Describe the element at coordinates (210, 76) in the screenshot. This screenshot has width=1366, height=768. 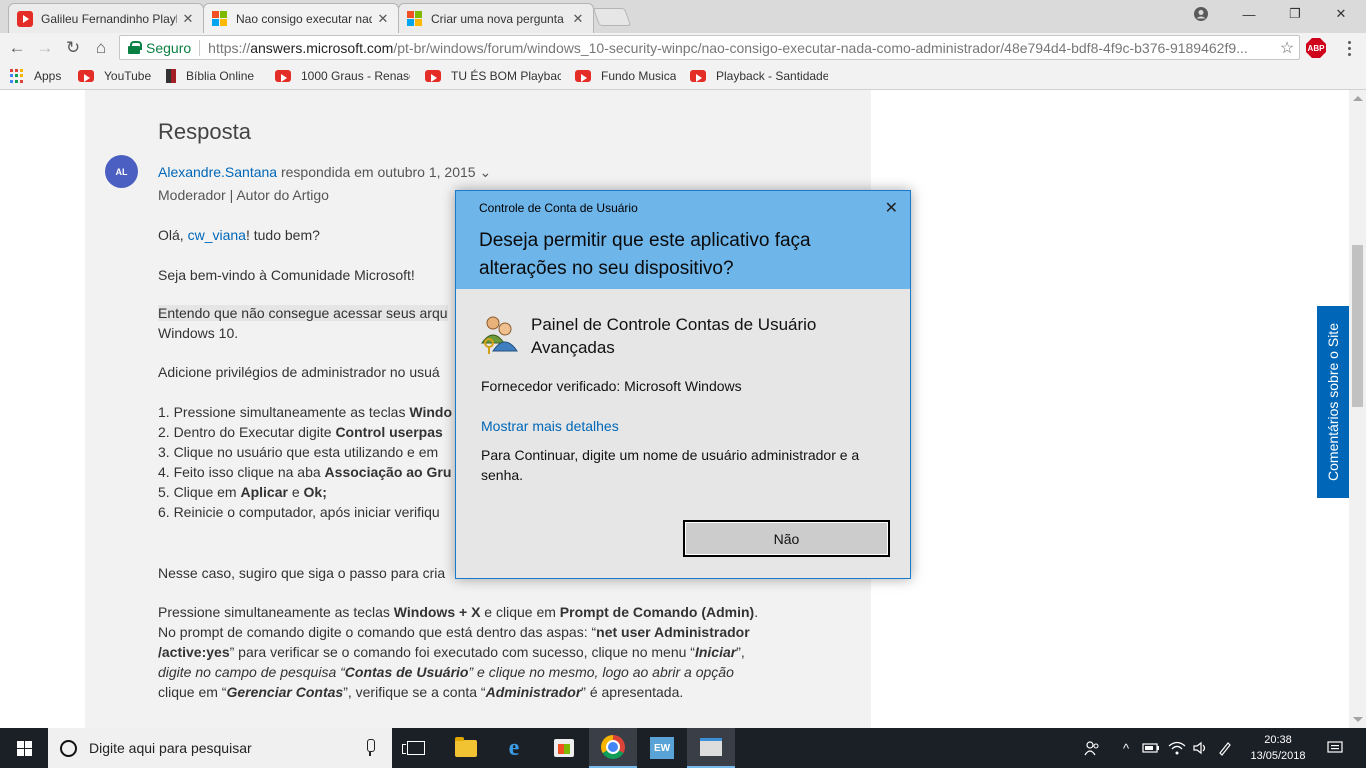
I see `bookmark-biblia: Bíblia Online` at that location.